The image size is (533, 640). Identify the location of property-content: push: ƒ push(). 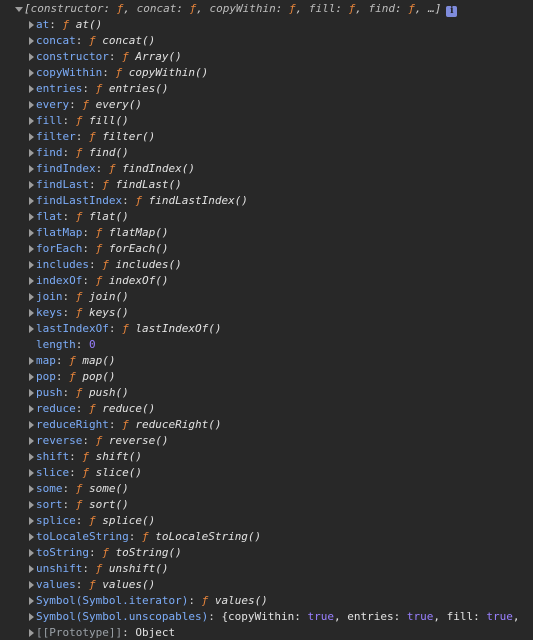
(82, 393).